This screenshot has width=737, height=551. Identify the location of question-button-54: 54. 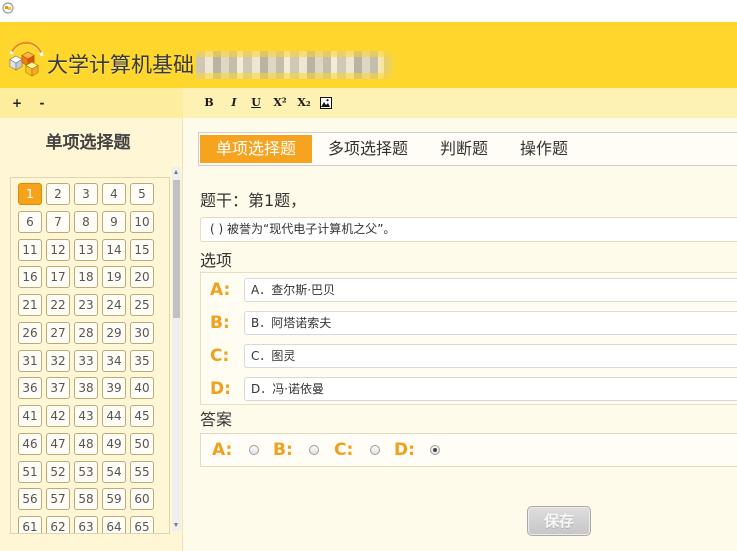
(114, 471).